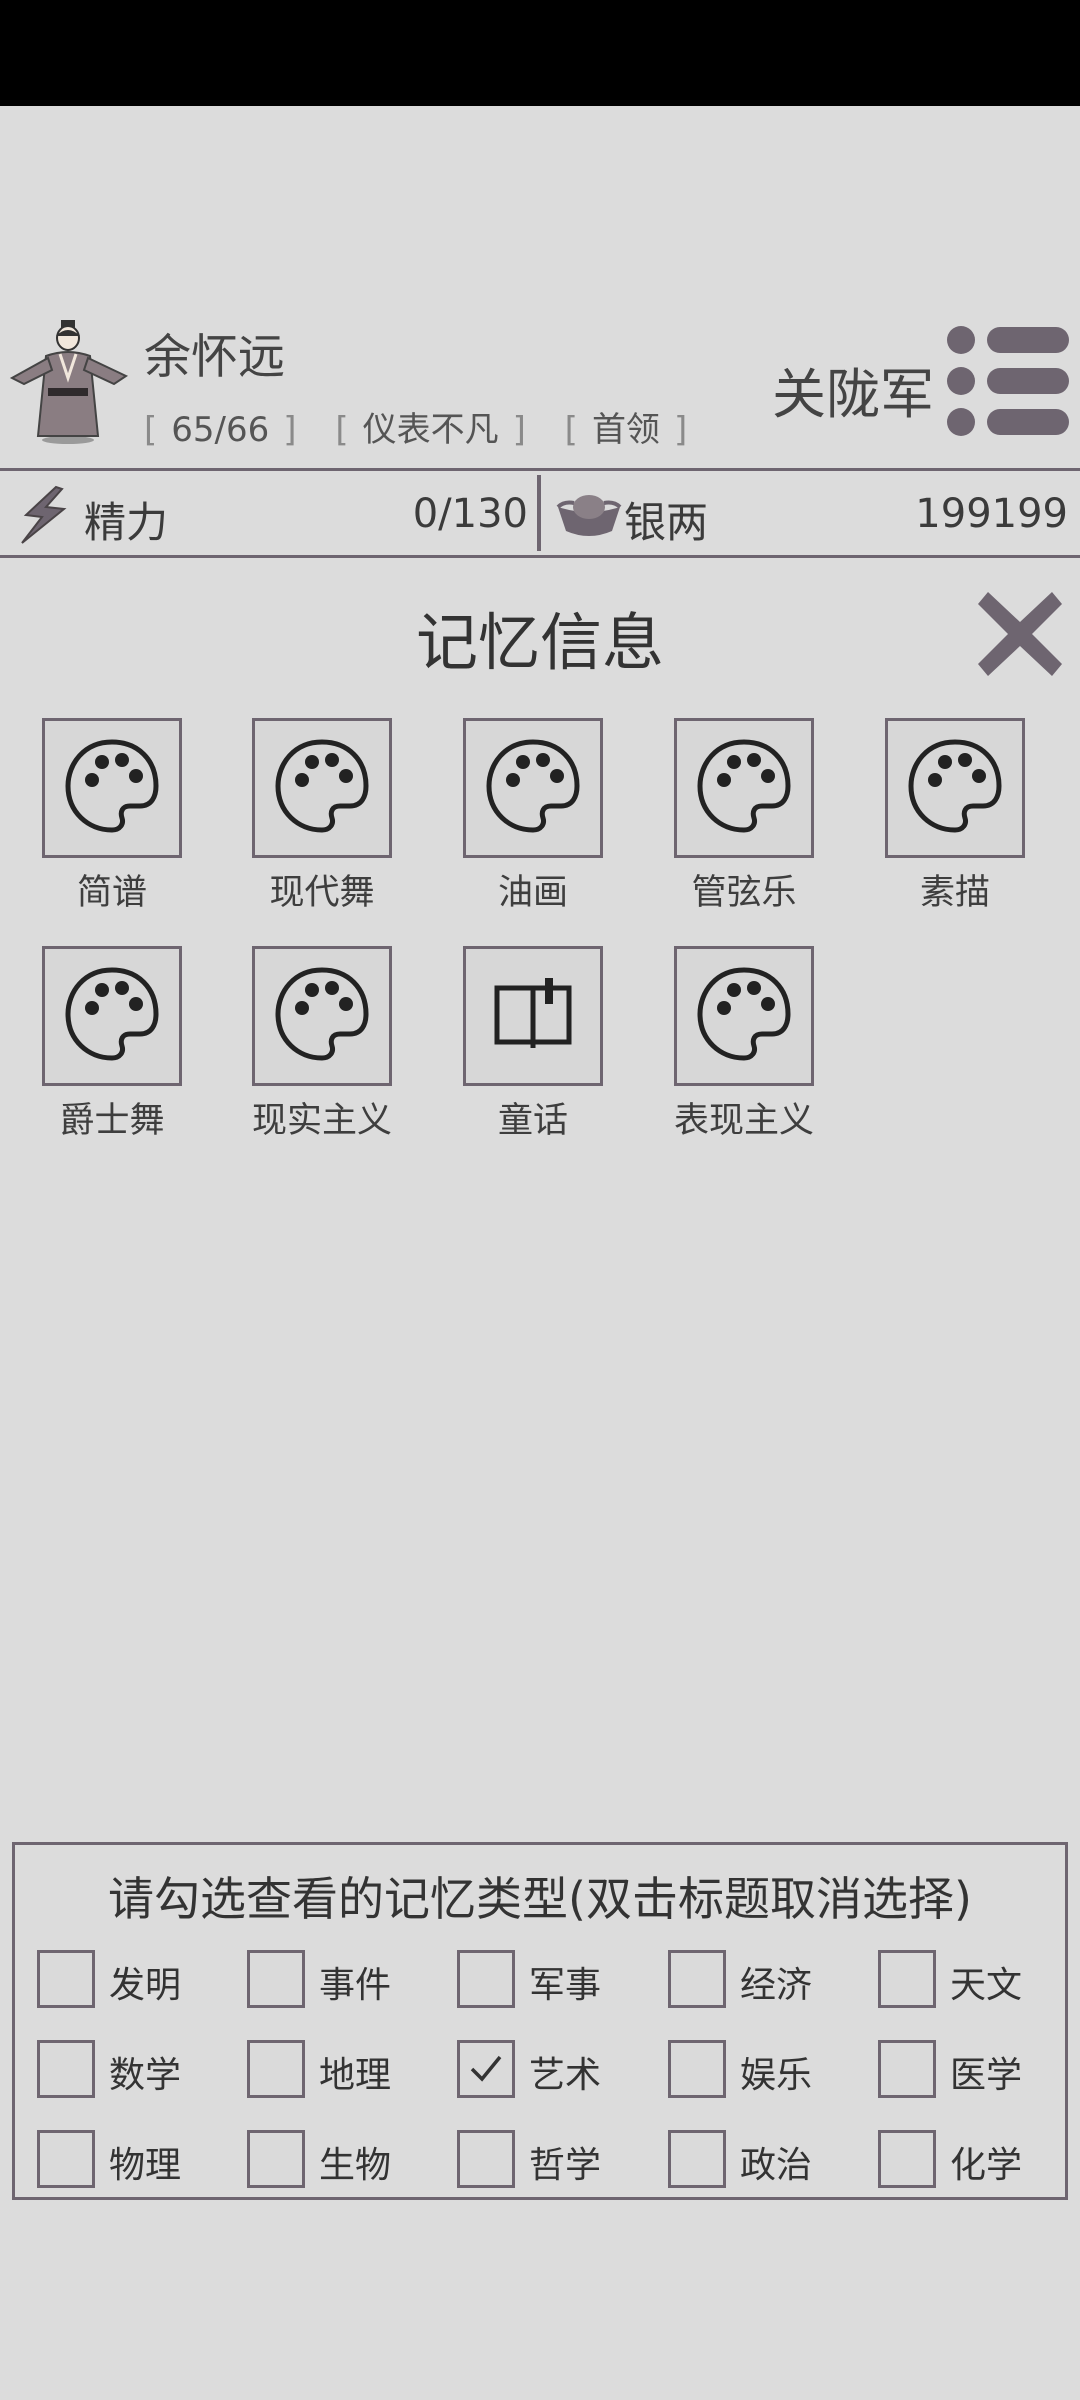 Image resolution: width=1080 pixels, height=2400 pixels. What do you see at coordinates (111, 893) in the screenshot?
I see `memory-item-label: 简谱` at bounding box center [111, 893].